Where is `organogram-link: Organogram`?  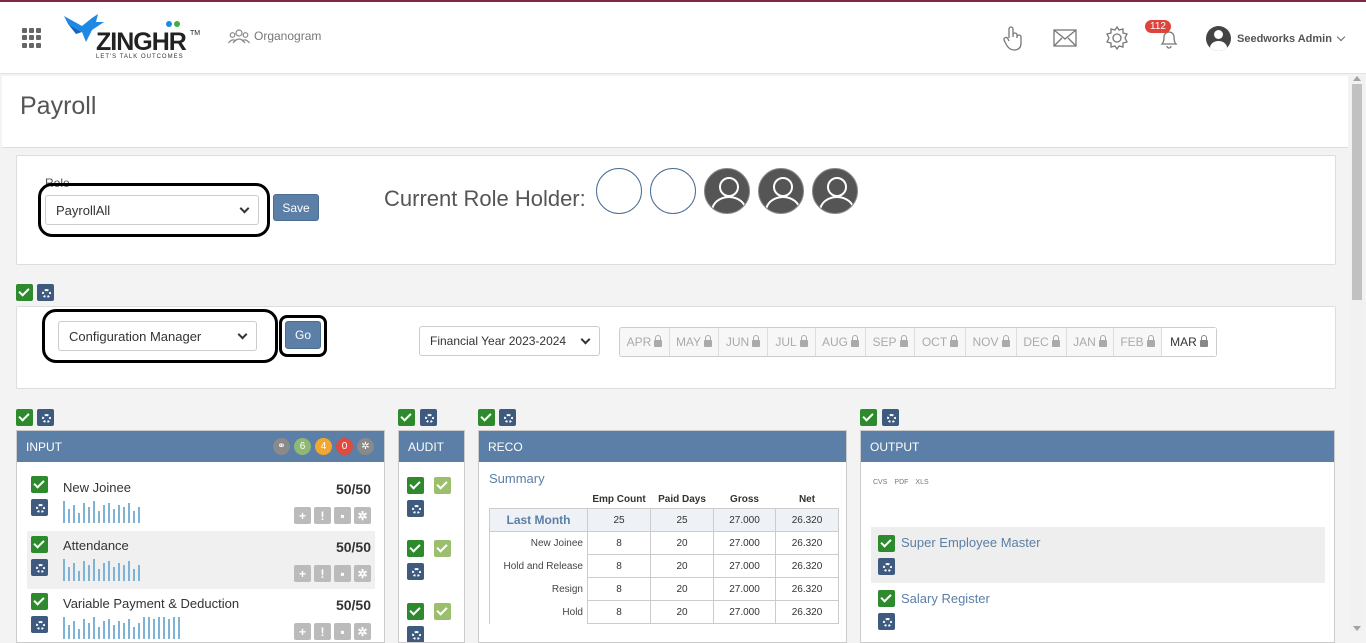
organogram-link: Organogram is located at coordinates (274, 36).